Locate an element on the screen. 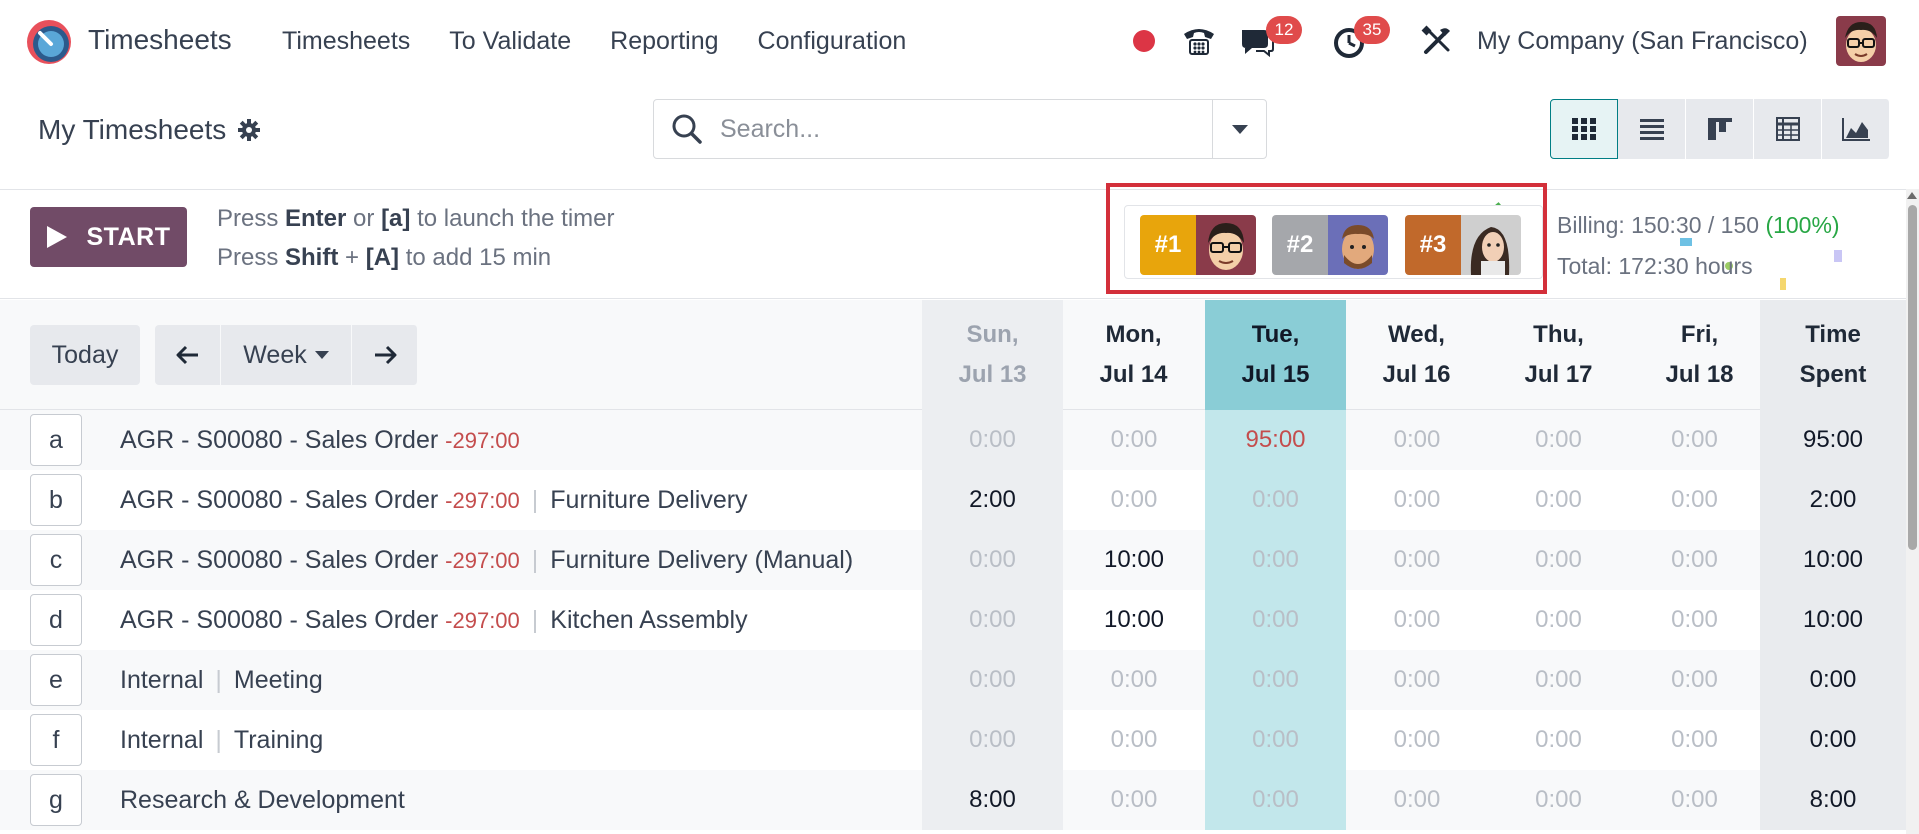  list-icon is located at coordinates (1651, 129).